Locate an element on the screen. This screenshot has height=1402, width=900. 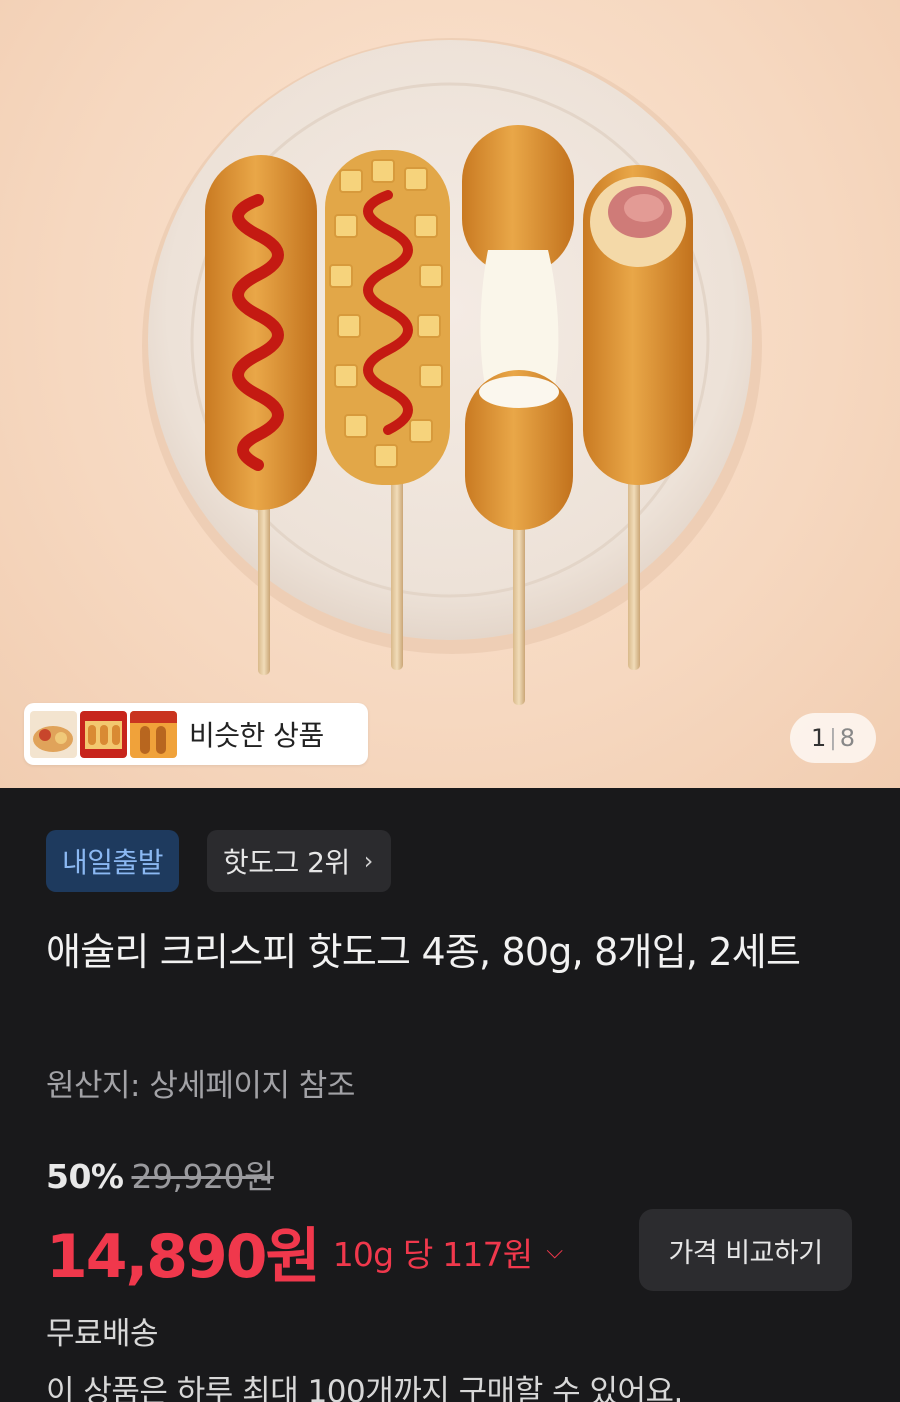
purchase-limit-notice: 이 상품은 하루 최대 100개까지 구매할 수 있어요. is located at coordinates (364, 1388).